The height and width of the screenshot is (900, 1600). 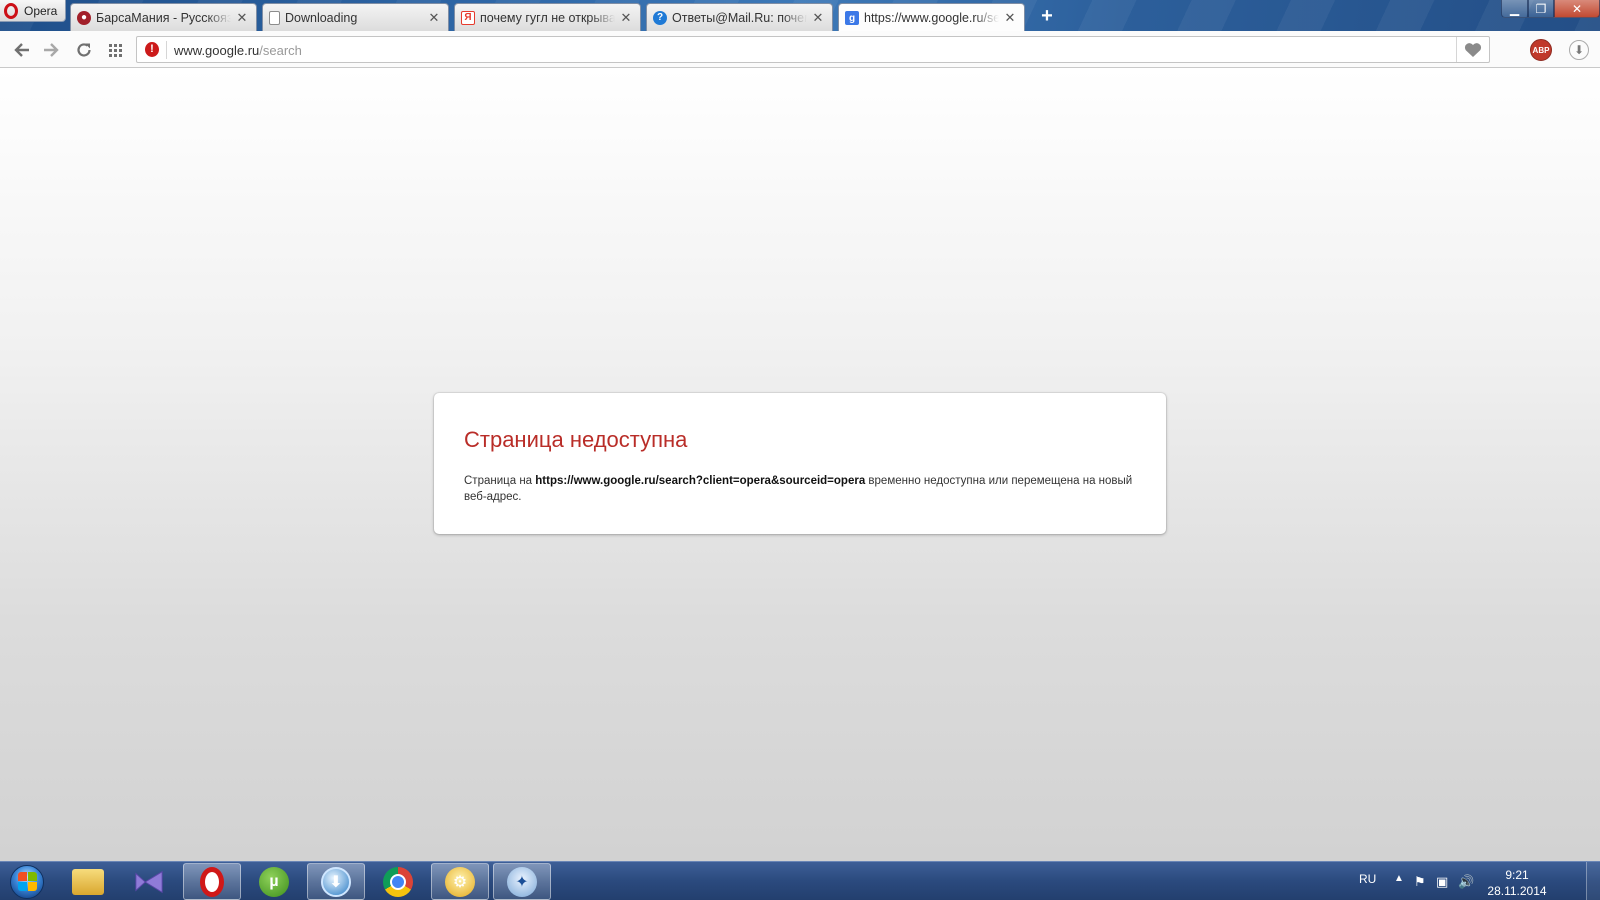 What do you see at coordinates (460, 881) in the screenshot?
I see `network-icon: ⚙` at bounding box center [460, 881].